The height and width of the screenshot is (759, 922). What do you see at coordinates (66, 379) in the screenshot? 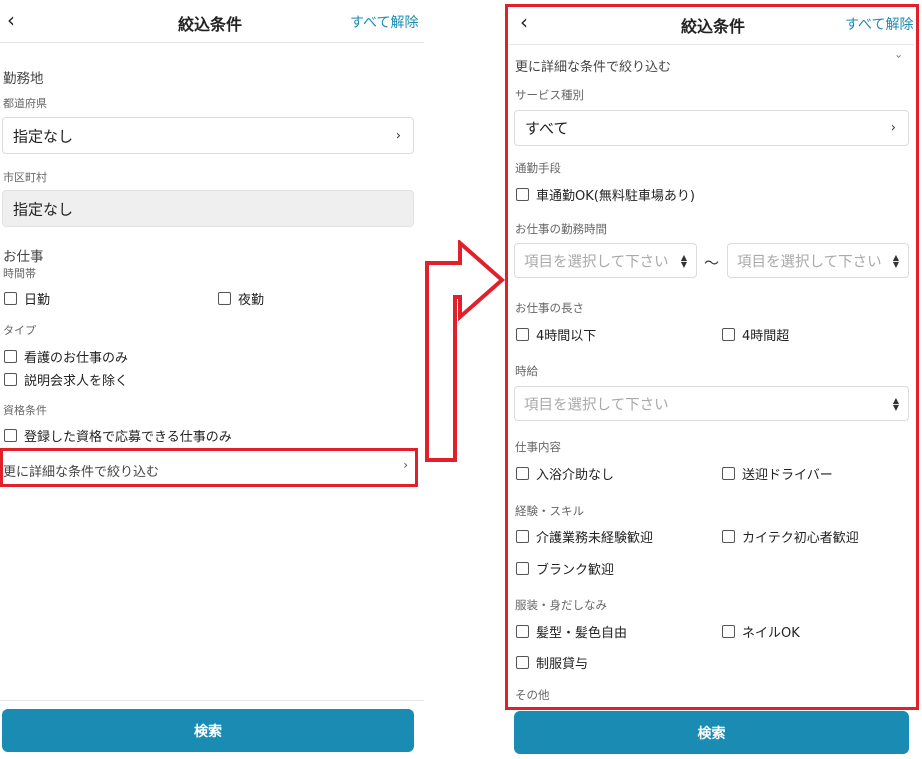
I see `checkbox-exclude-briefing: 説明会求人を除く` at bounding box center [66, 379].